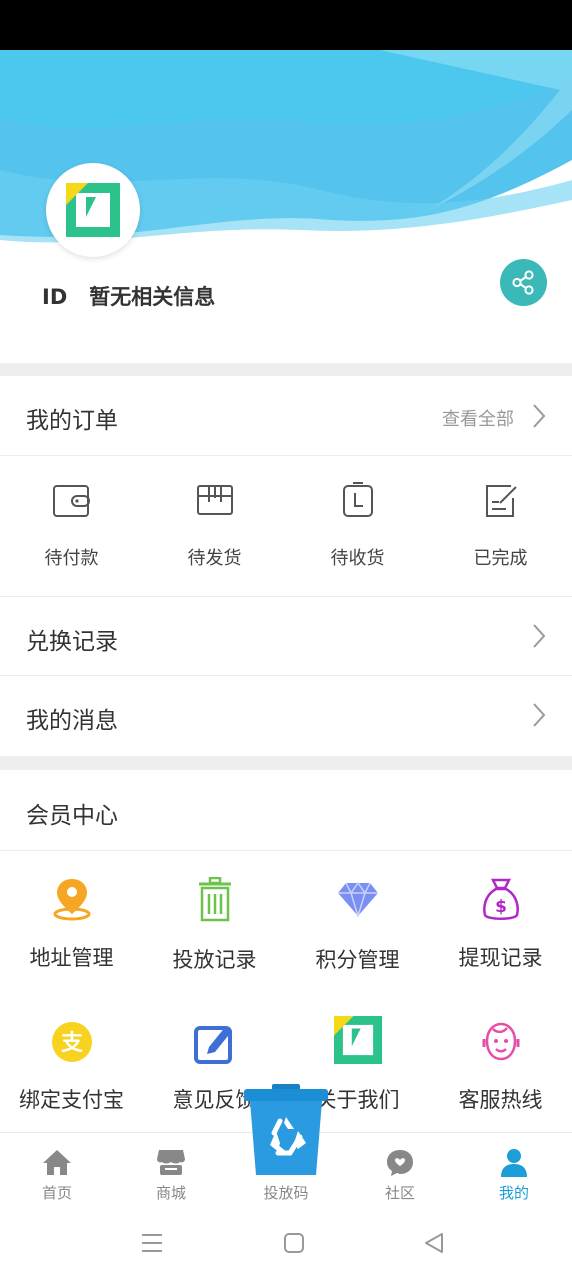  Describe the element at coordinates (500, 958) in the screenshot. I see `member-item-label: 提现记录` at that location.